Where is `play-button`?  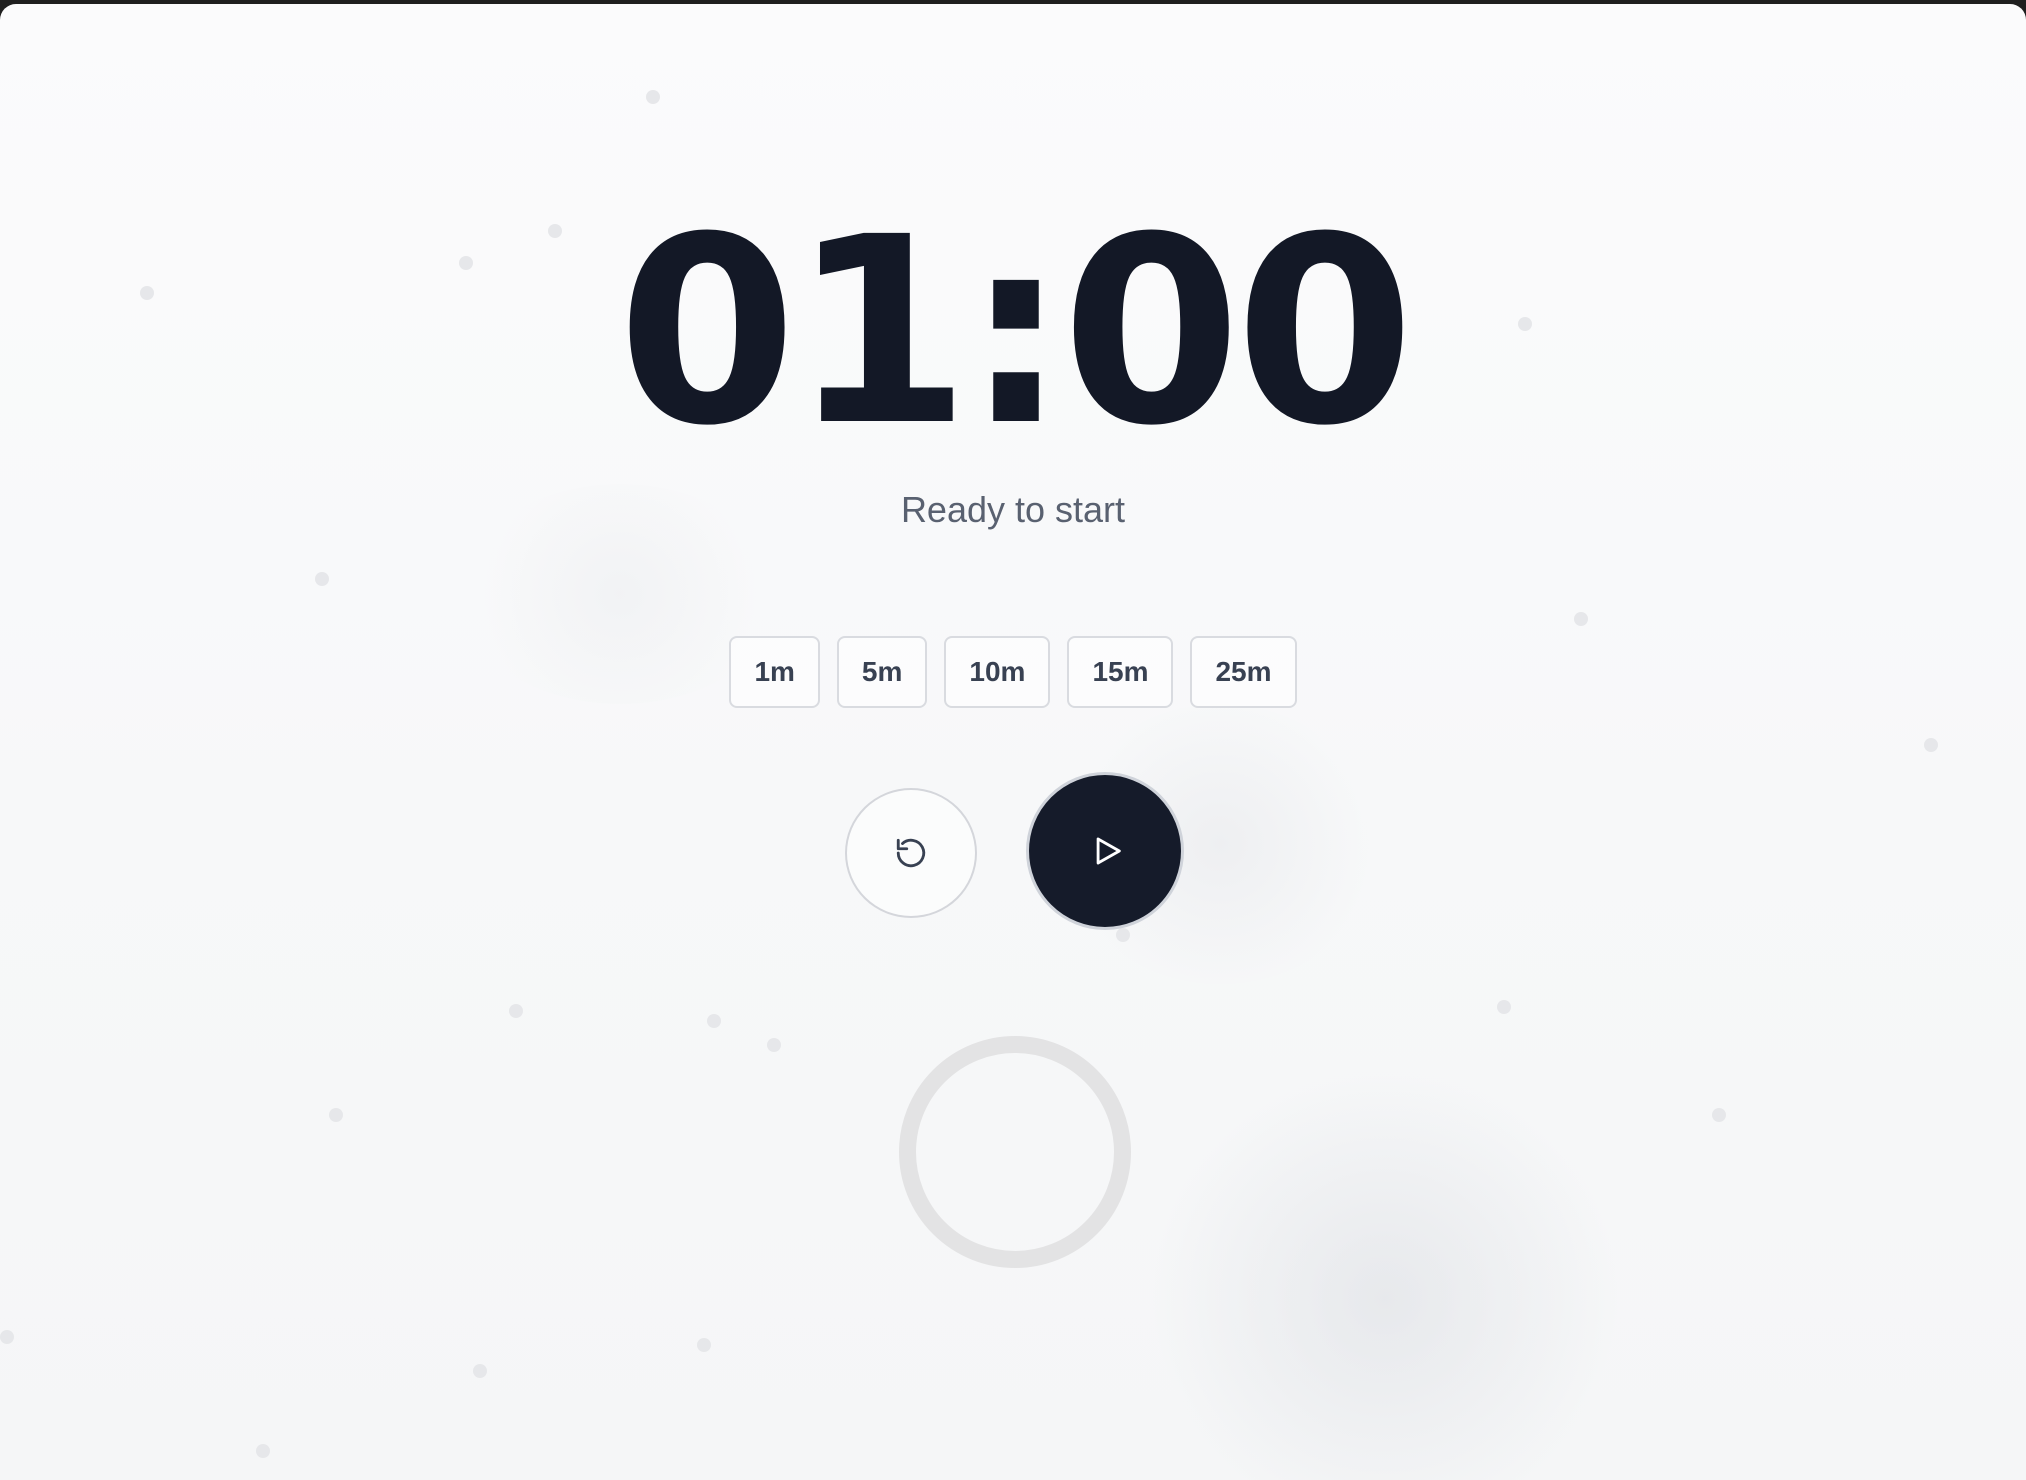 play-button is located at coordinates (1105, 851).